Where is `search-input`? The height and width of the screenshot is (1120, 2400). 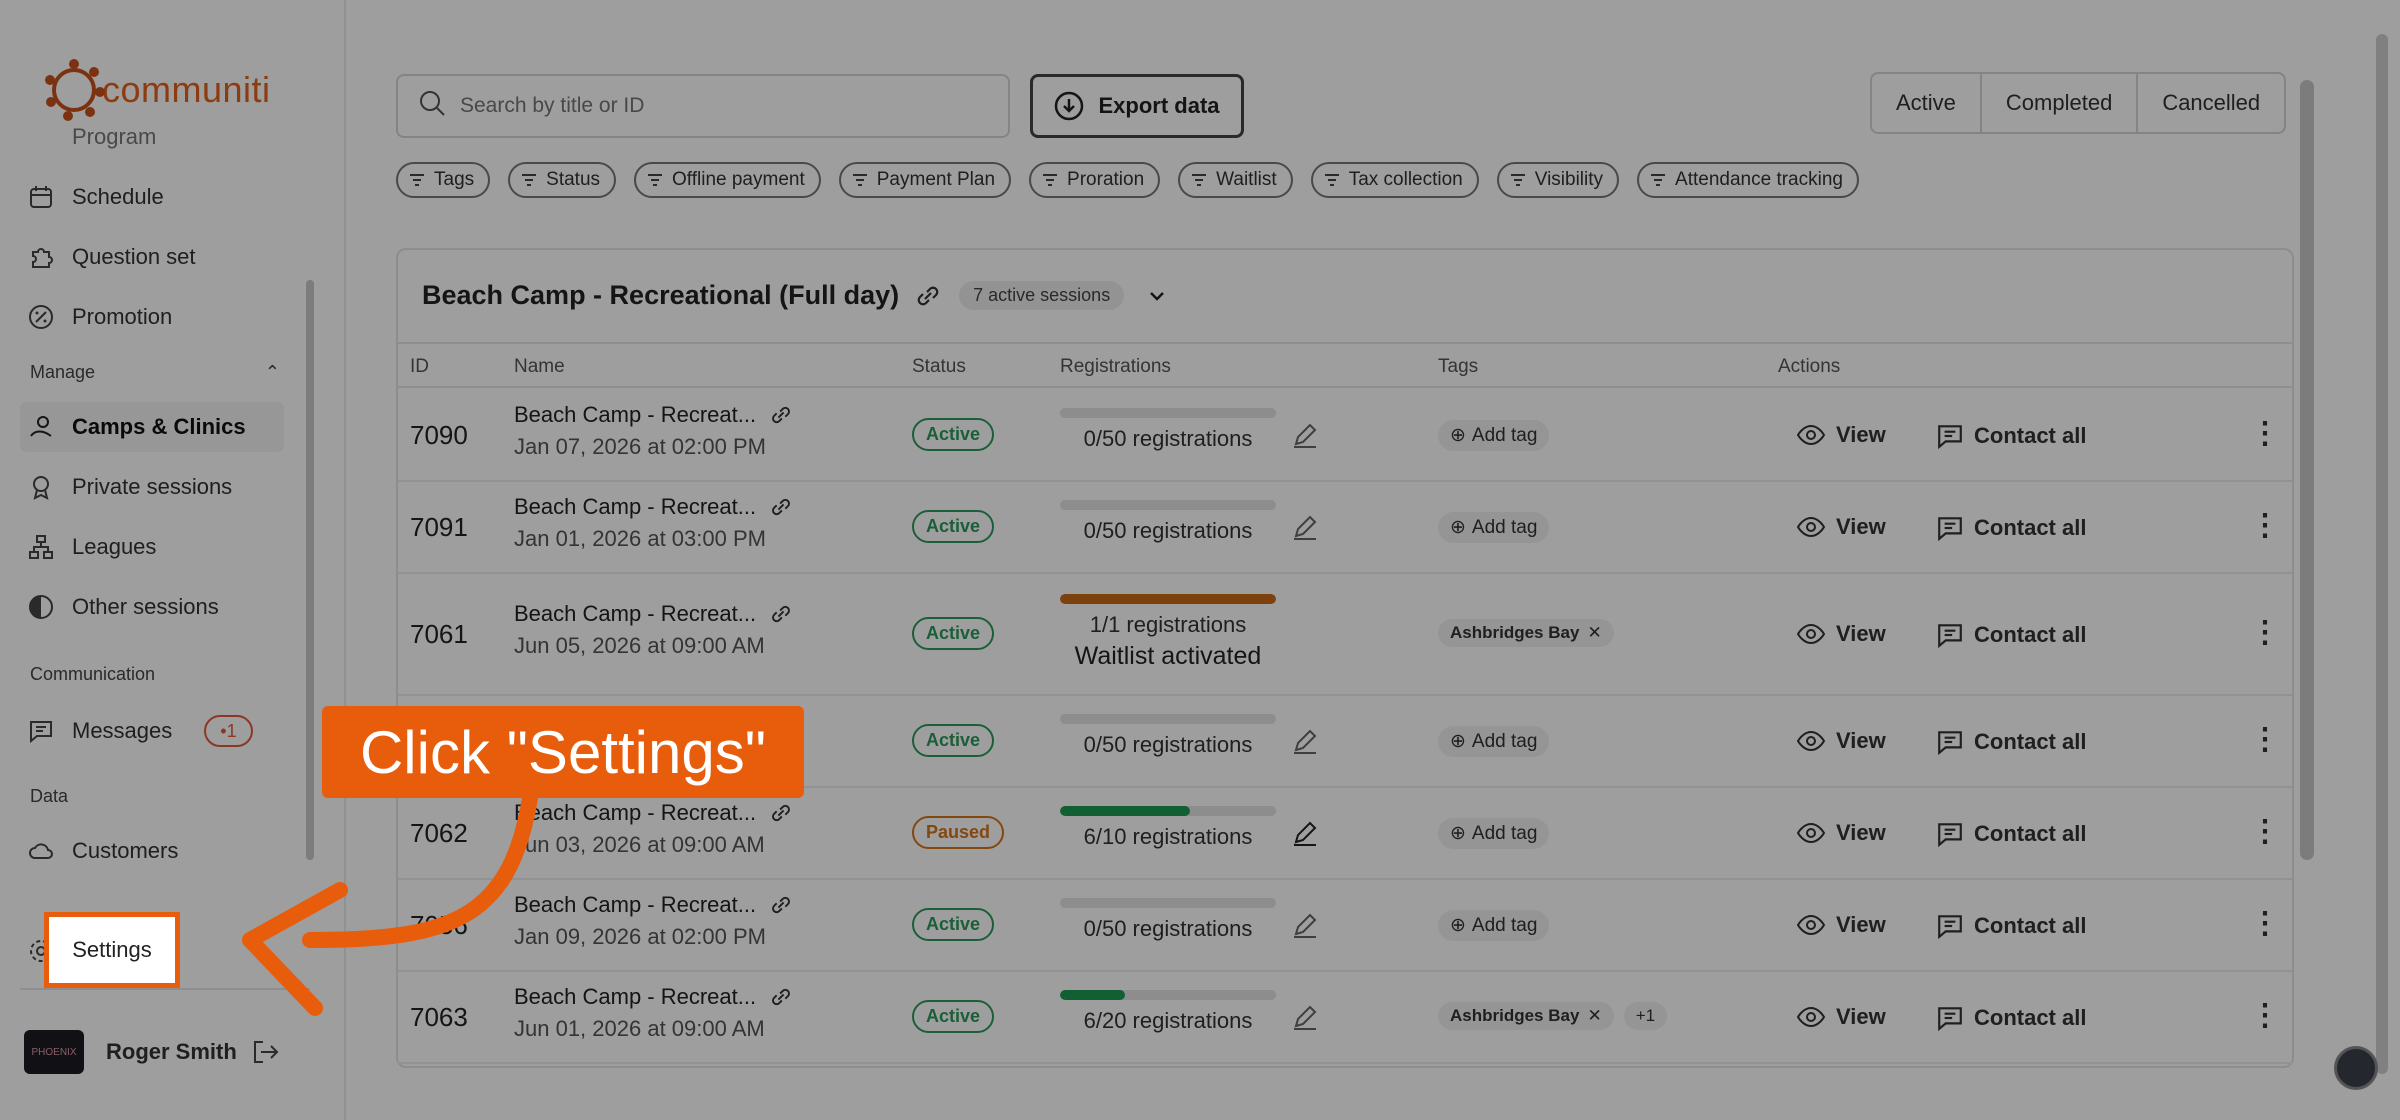 search-input is located at coordinates (720, 106).